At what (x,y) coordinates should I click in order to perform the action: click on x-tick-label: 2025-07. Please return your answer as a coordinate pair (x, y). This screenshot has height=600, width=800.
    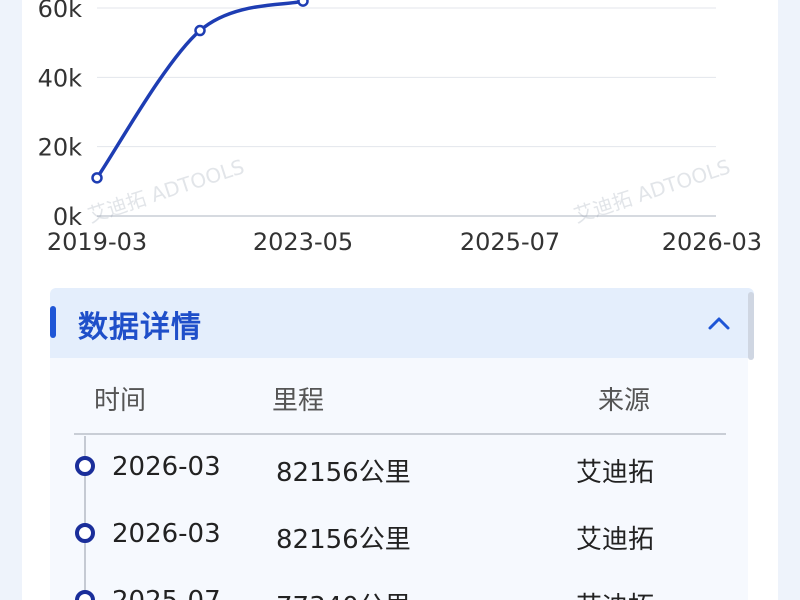
    Looking at the image, I should click on (510, 242).